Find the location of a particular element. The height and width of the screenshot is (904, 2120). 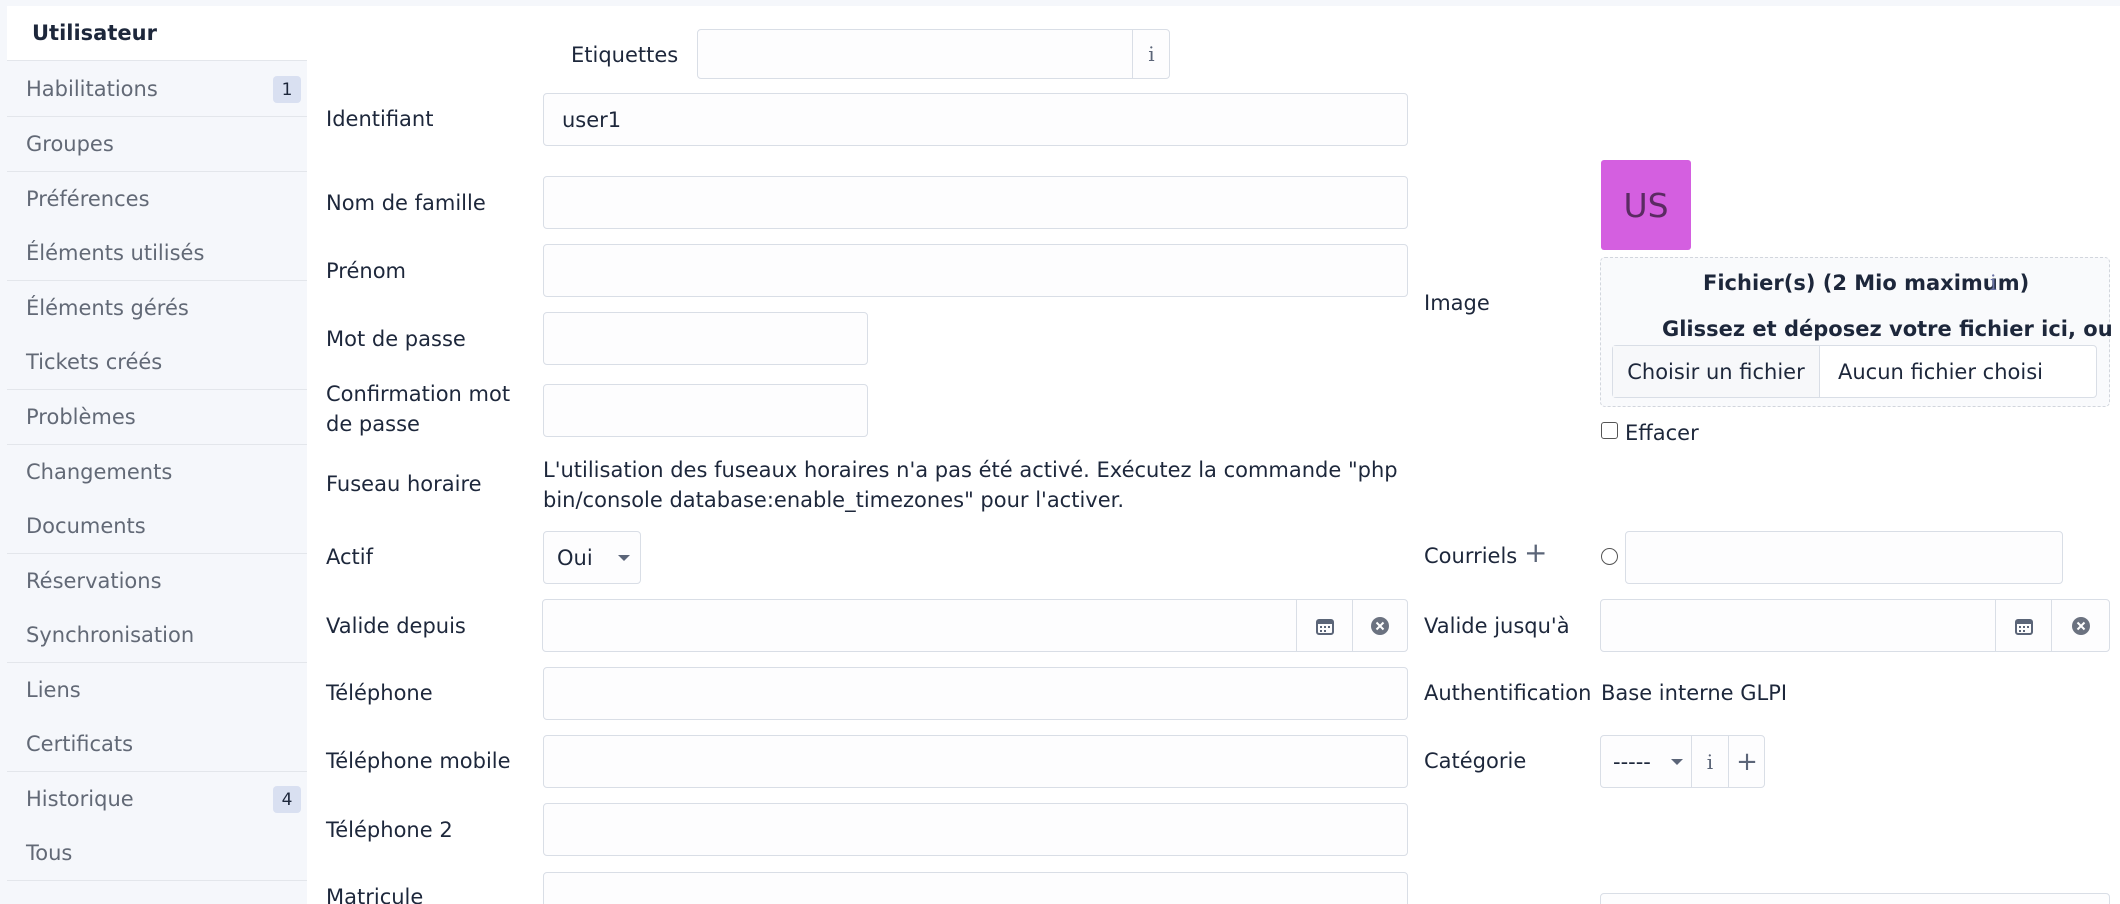

tab-documents: Documents is located at coordinates (157, 526).